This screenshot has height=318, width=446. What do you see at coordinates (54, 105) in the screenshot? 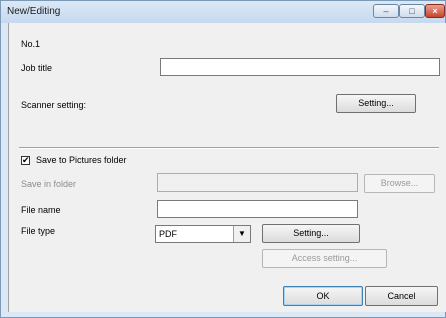
I see `scanner-setting-label: Scanner setting:` at bounding box center [54, 105].